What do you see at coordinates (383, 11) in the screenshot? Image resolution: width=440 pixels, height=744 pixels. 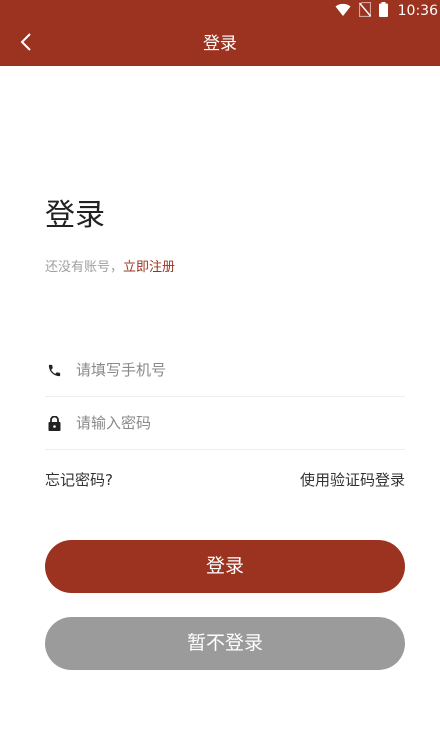 I see `battery-icon` at bounding box center [383, 11].